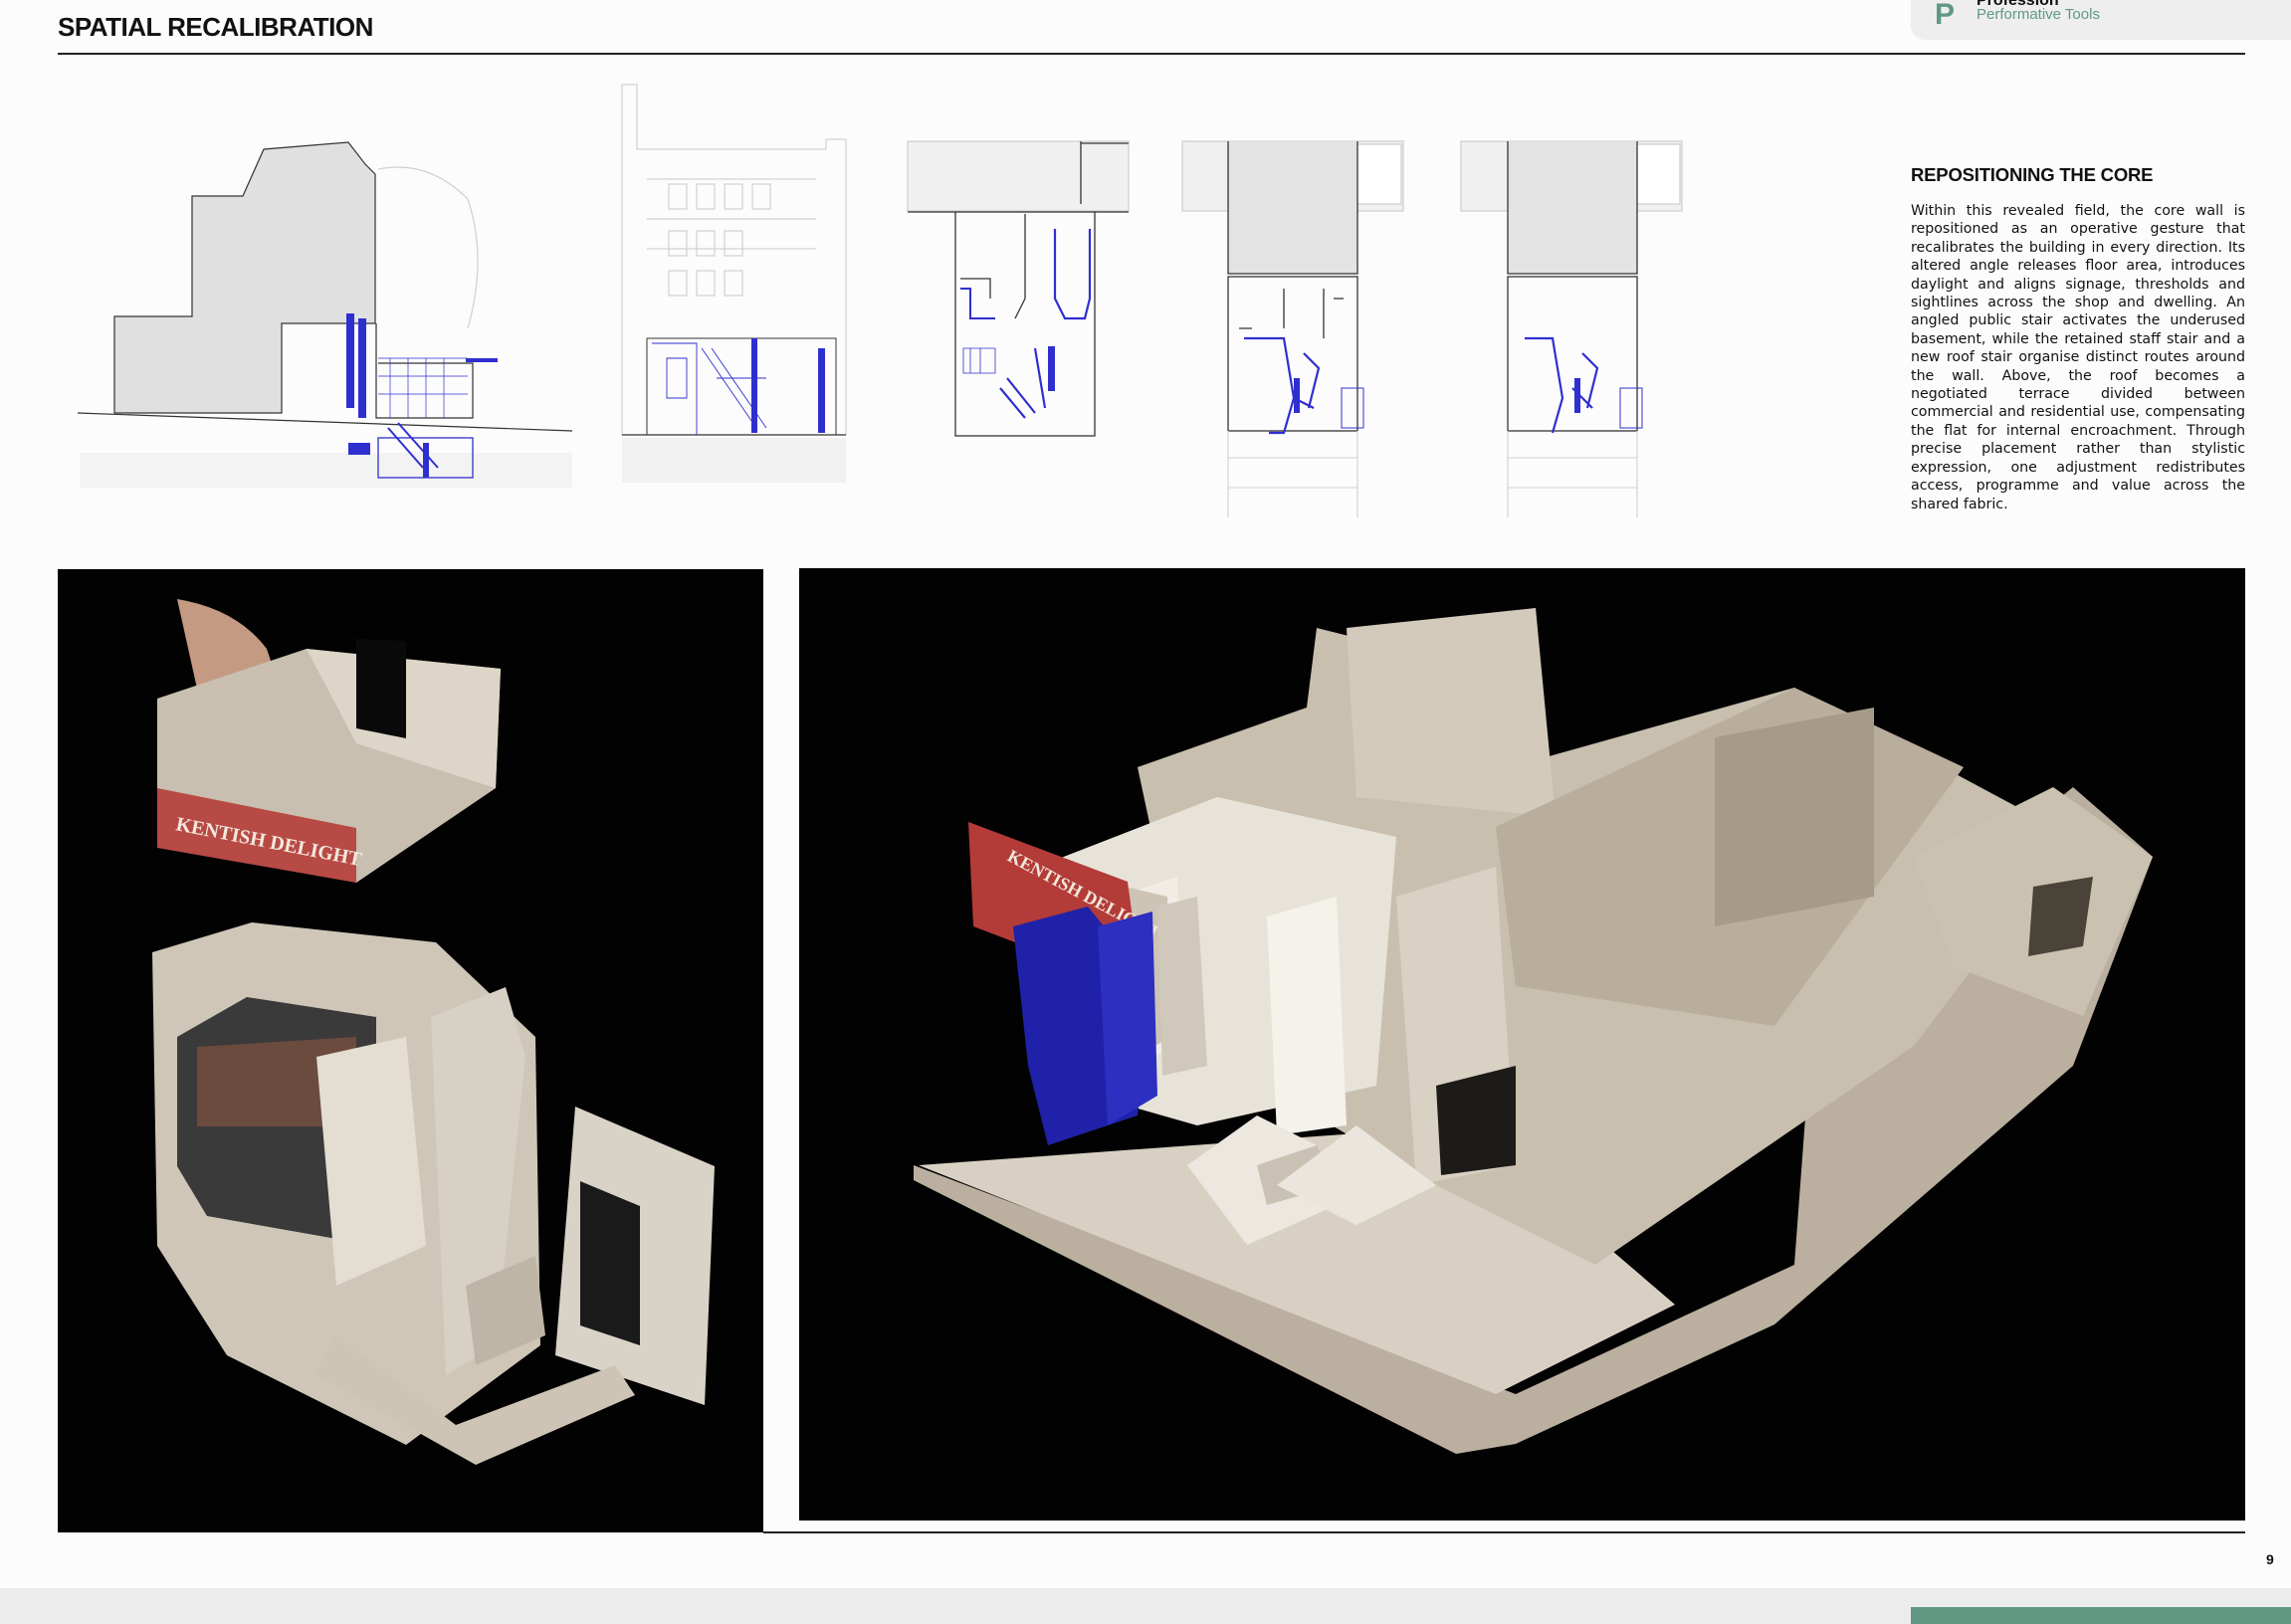 The height and width of the screenshot is (1624, 2291). Describe the element at coordinates (1292, 329) in the screenshot. I see `plan-drawing-ground` at that location.